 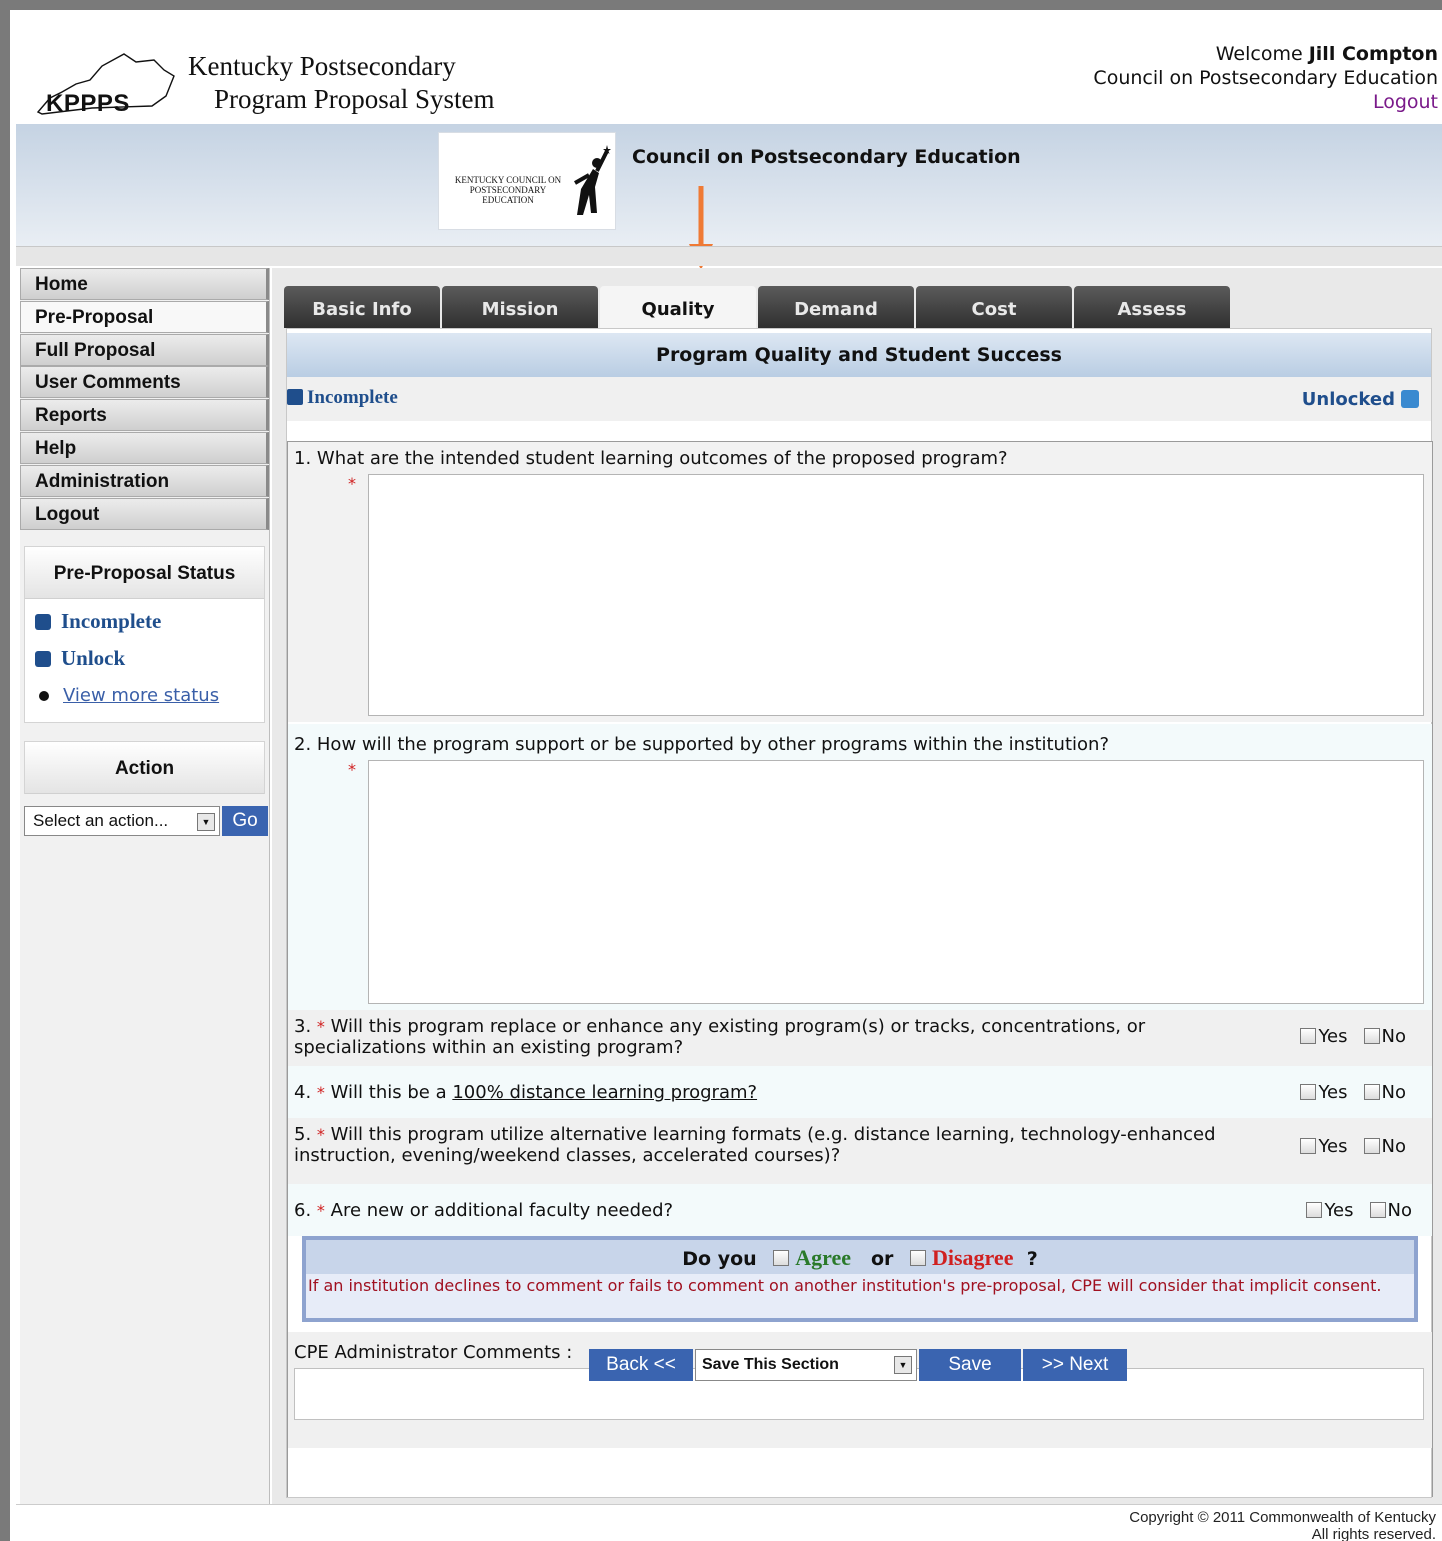 I want to click on figure-reaching-icon, so click(x=592, y=180).